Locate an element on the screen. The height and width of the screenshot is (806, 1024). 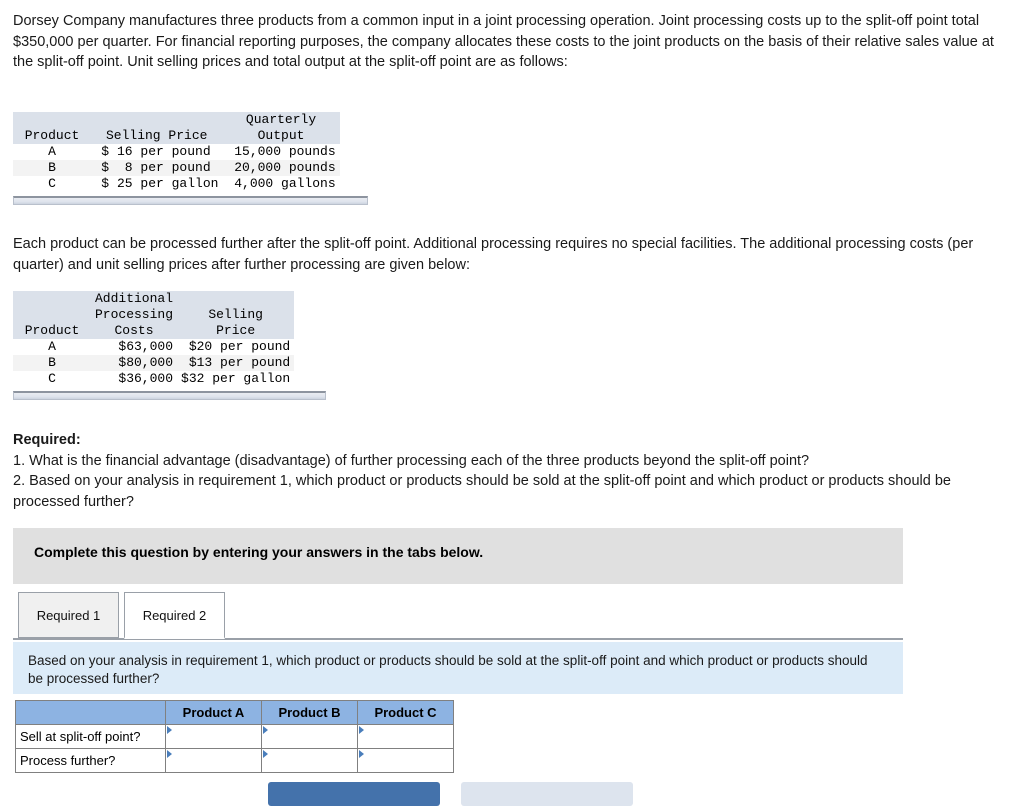
table1-header-row-top: Quarterly is located at coordinates (176, 120).